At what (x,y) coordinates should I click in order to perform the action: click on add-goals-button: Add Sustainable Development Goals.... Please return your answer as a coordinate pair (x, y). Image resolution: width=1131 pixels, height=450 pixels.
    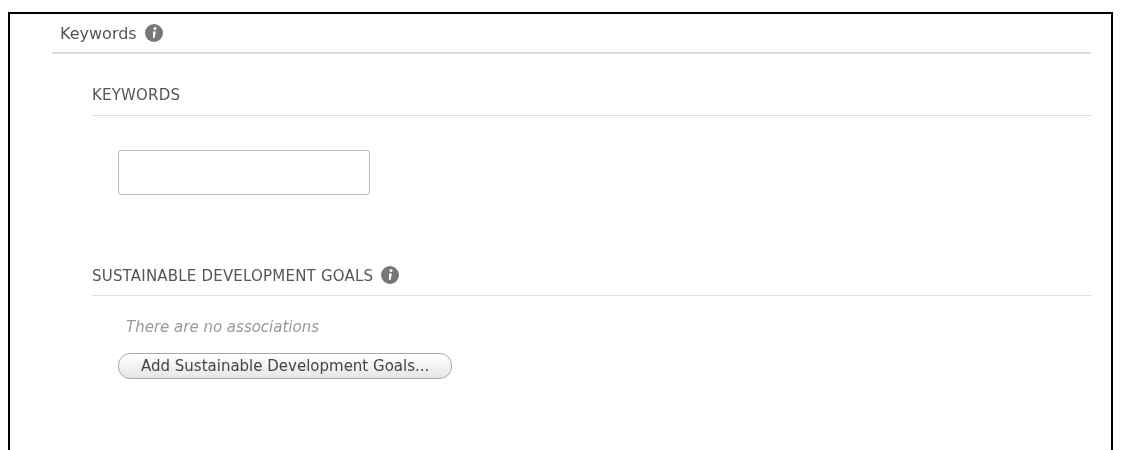
    Looking at the image, I should click on (285, 365).